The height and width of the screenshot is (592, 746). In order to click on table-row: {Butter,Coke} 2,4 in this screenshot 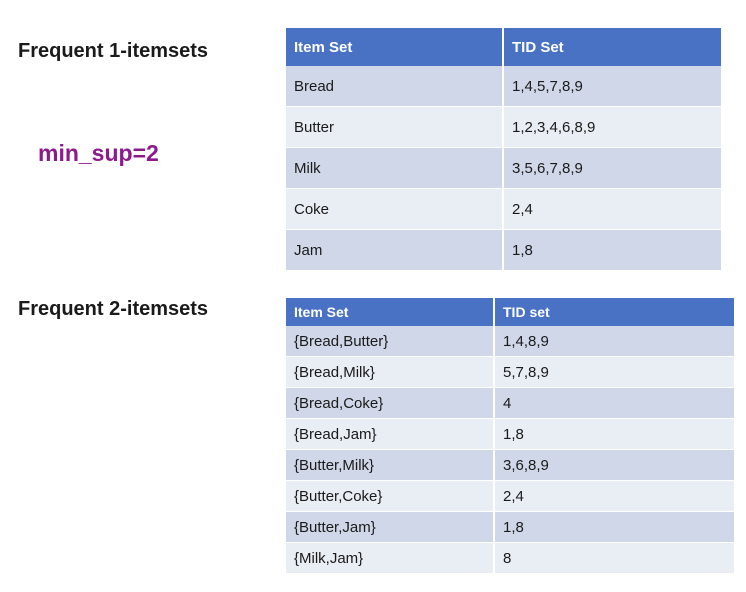, I will do `click(510, 496)`.